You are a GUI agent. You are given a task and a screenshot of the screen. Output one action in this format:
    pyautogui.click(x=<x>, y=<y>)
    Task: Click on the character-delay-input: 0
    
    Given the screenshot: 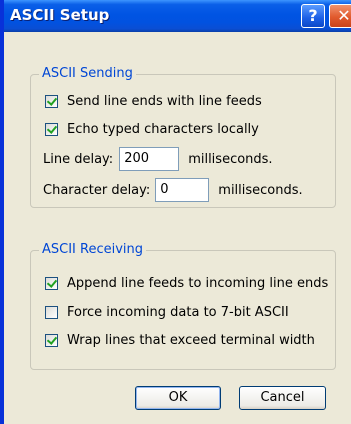 What is the action you would take?
    pyautogui.click(x=182, y=190)
    